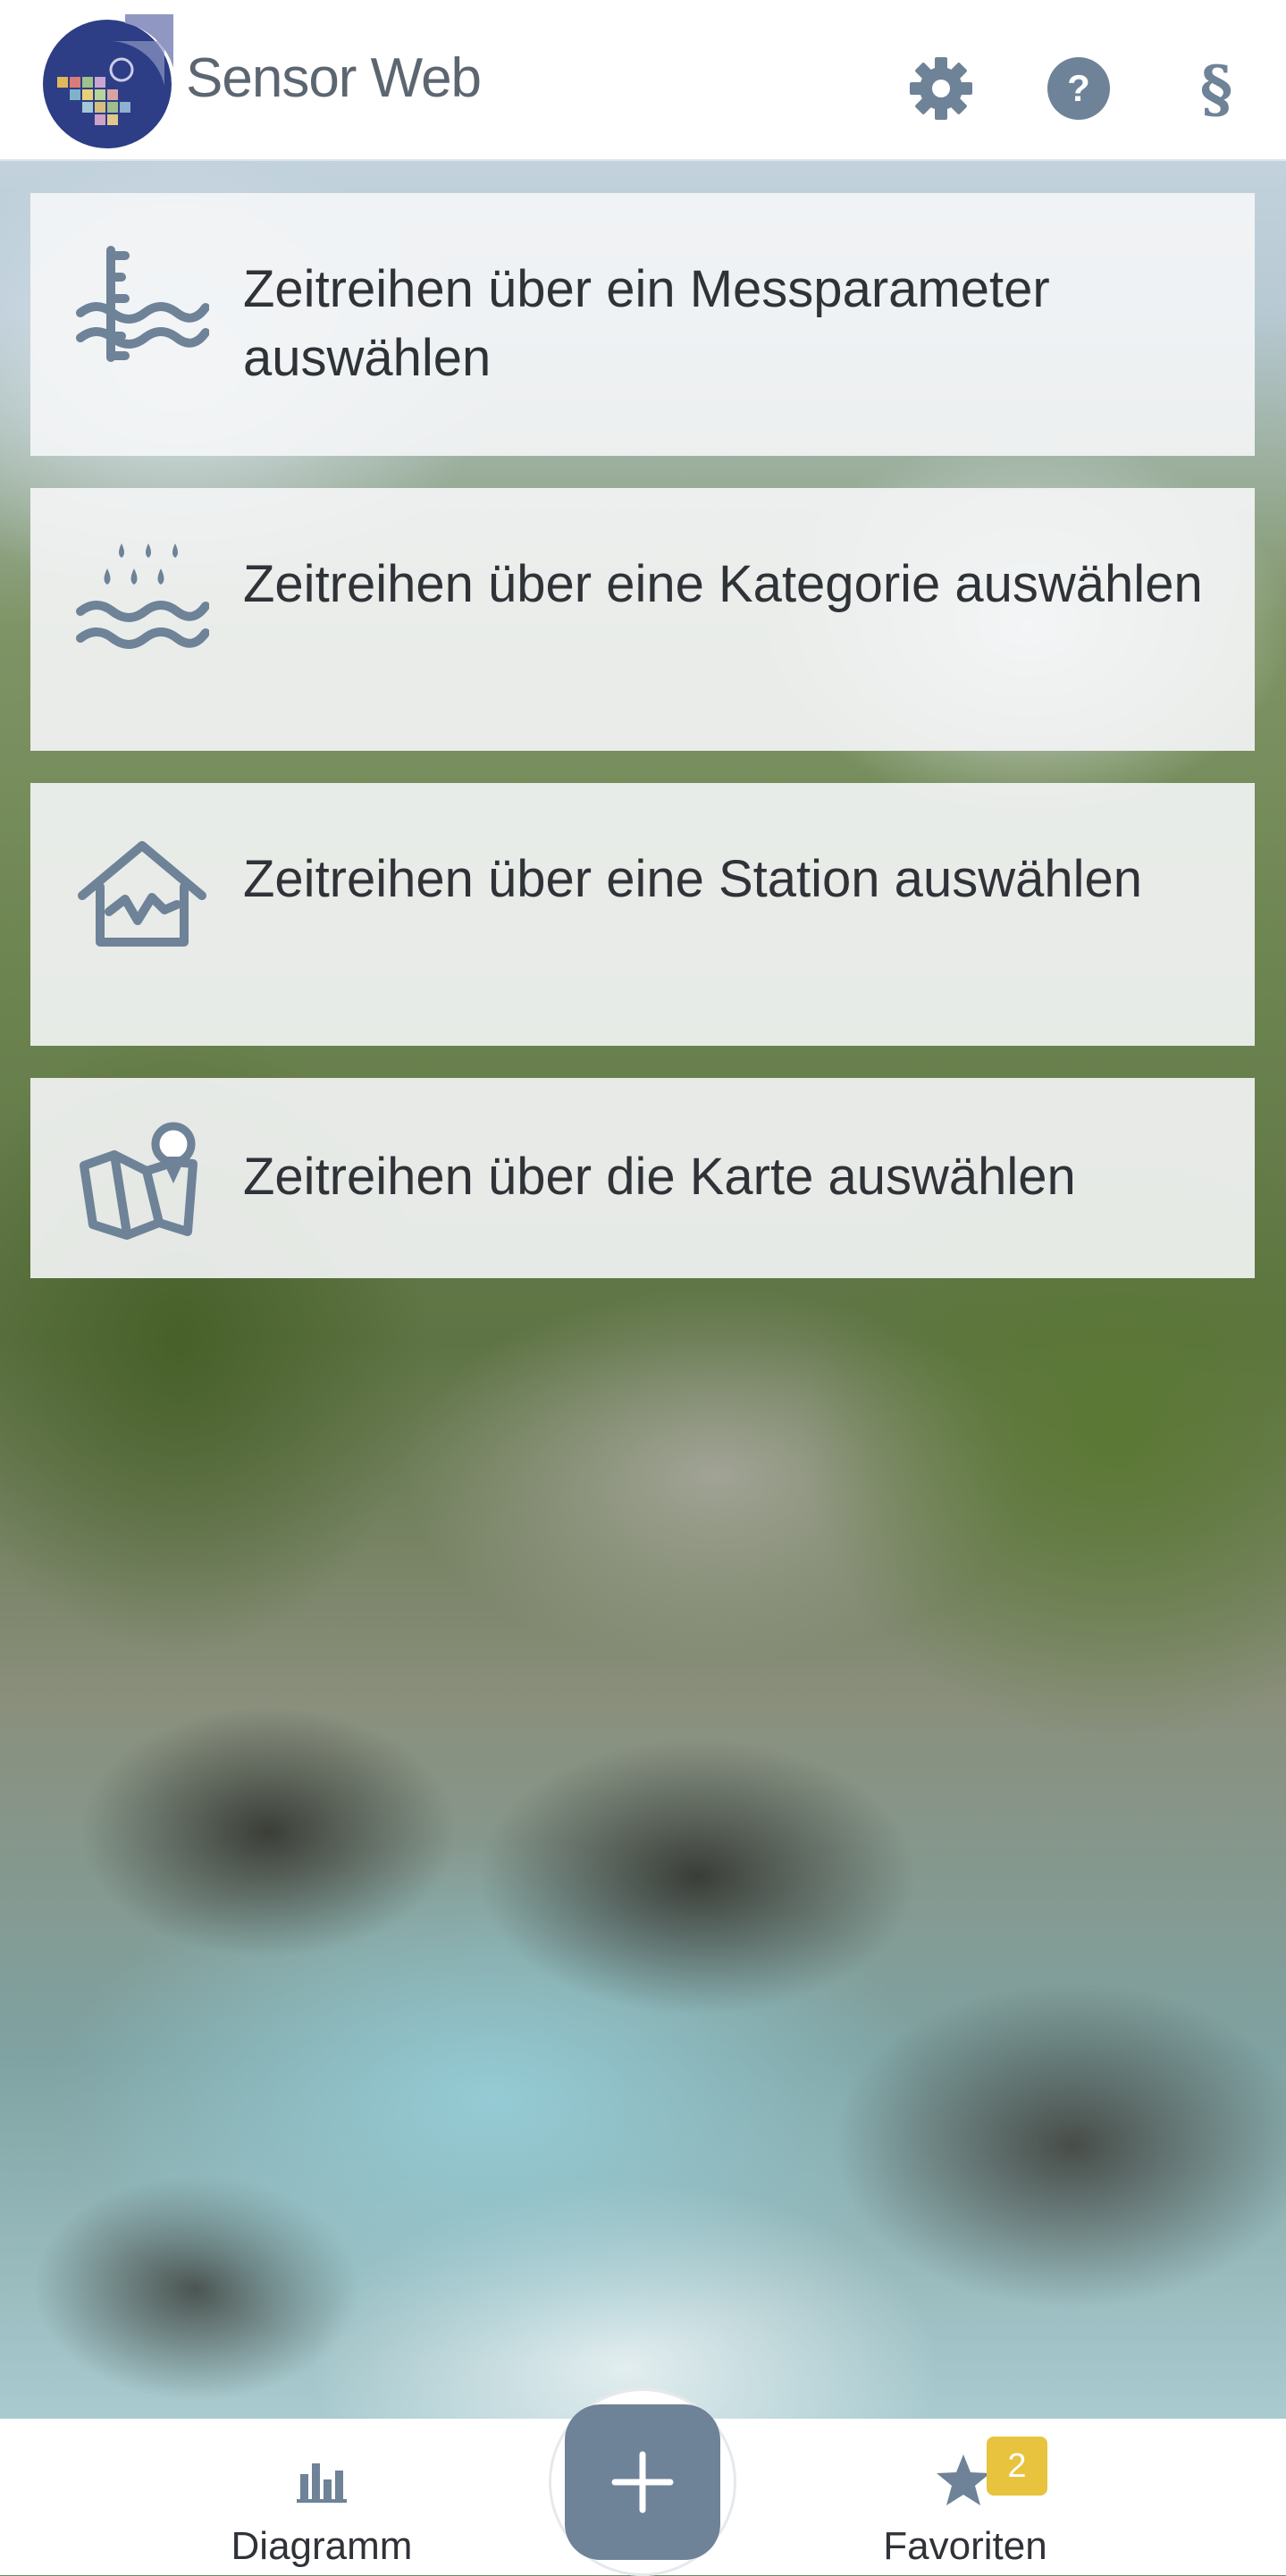 This screenshot has width=1286, height=2576. I want to click on tab-diagram: Diagramm, so click(322, 2497).